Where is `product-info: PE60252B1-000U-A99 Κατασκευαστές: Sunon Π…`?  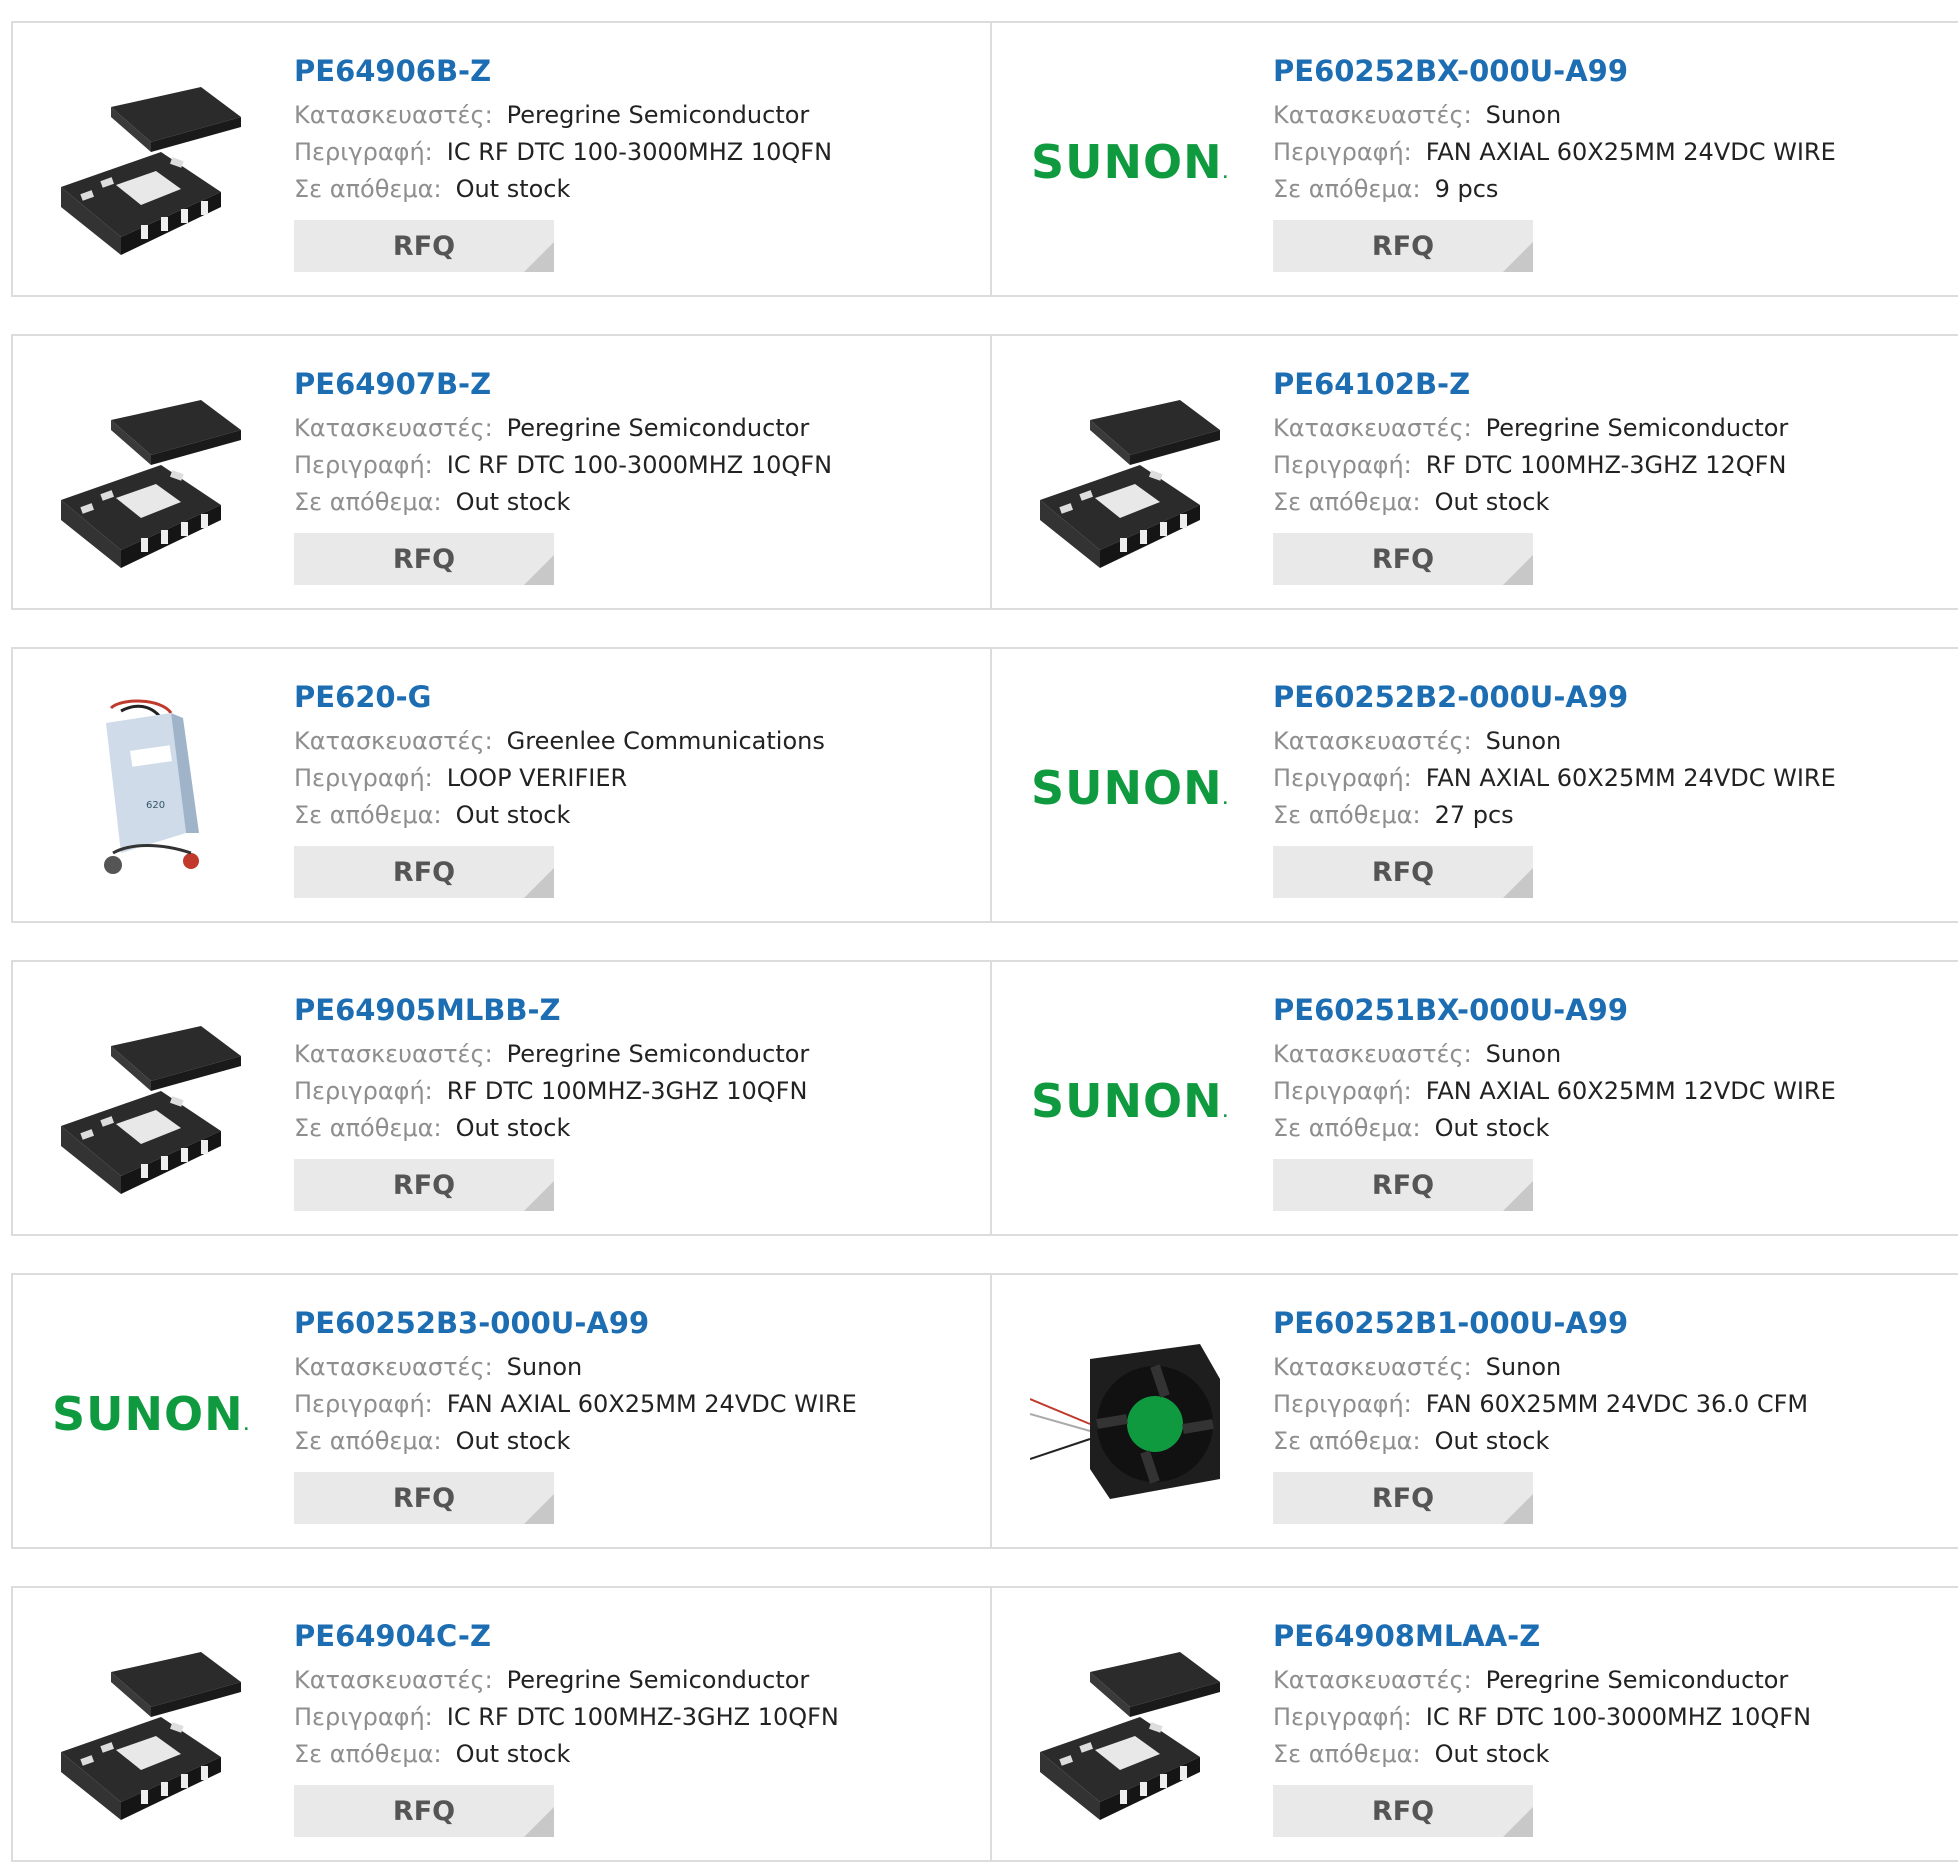 product-info: PE60252B1-000U-A99 Κατασκευαστές: Sunon Π… is located at coordinates (1615, 1413).